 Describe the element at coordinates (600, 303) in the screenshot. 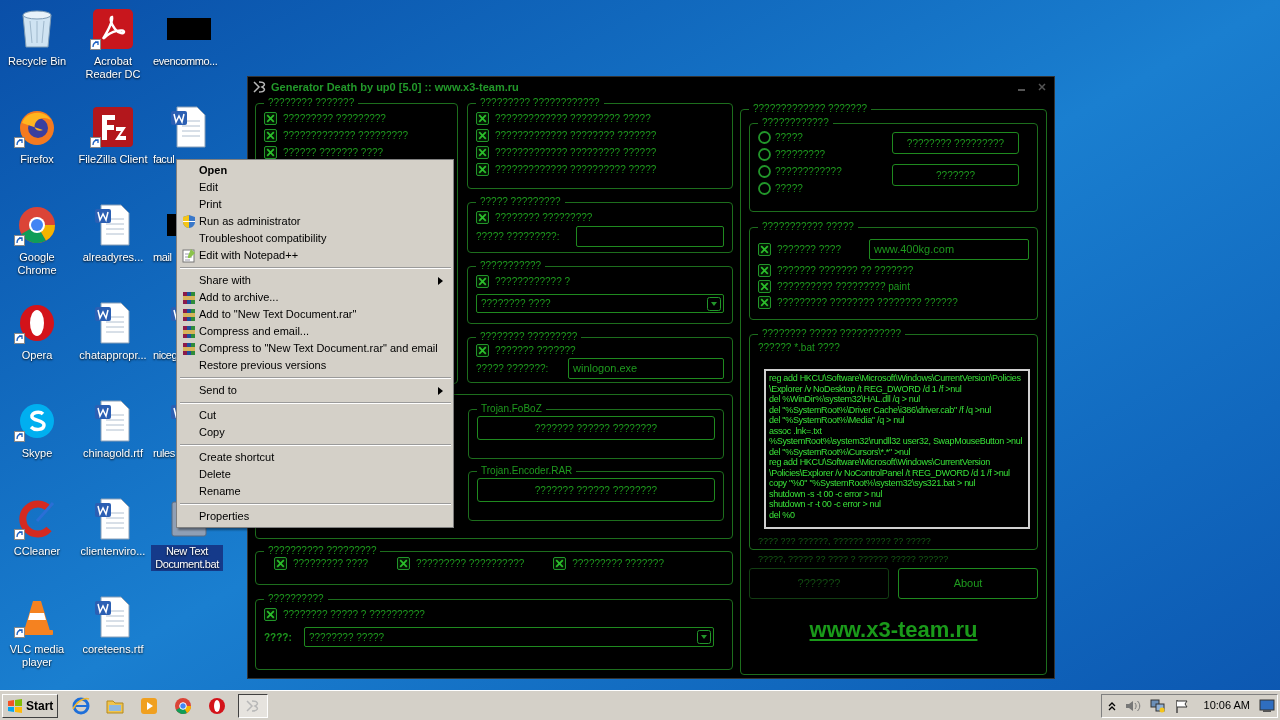

I see `dropdown: ???????? ????` at that location.